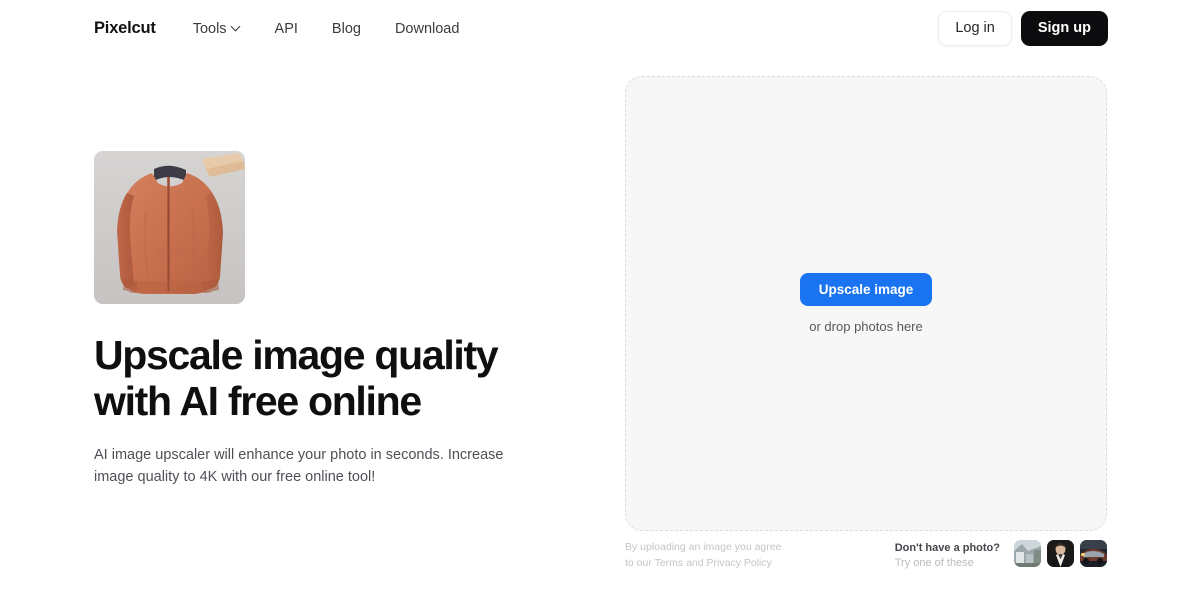 The height and width of the screenshot is (600, 1200). I want to click on terms-link: Terms, so click(669, 563).